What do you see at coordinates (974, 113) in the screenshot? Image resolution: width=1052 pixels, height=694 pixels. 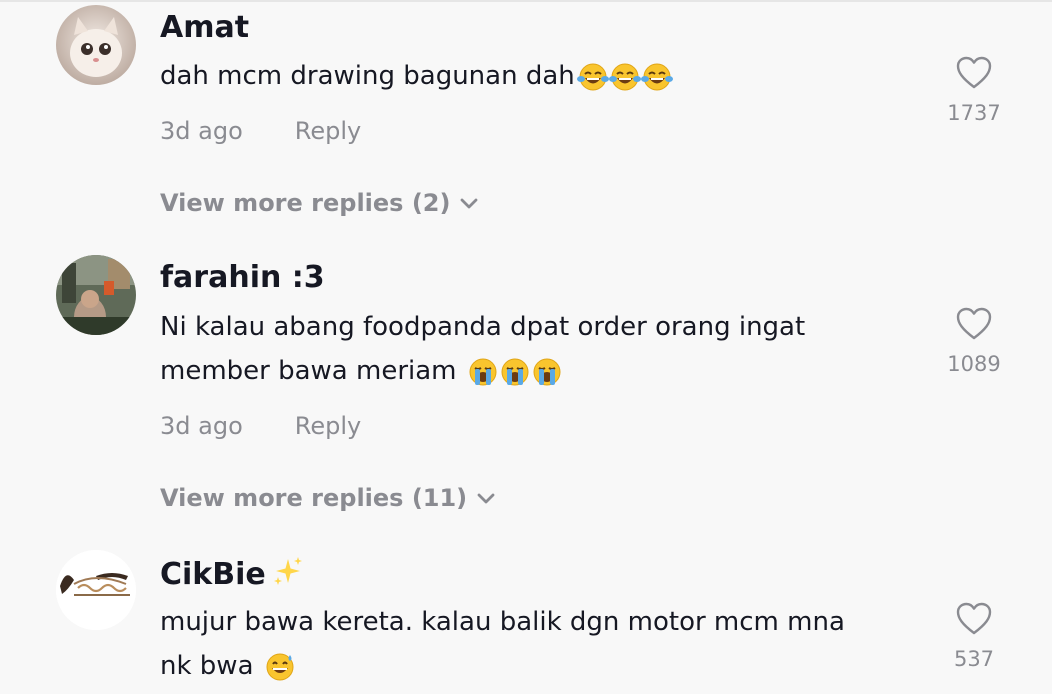 I see `like-count: 1737` at bounding box center [974, 113].